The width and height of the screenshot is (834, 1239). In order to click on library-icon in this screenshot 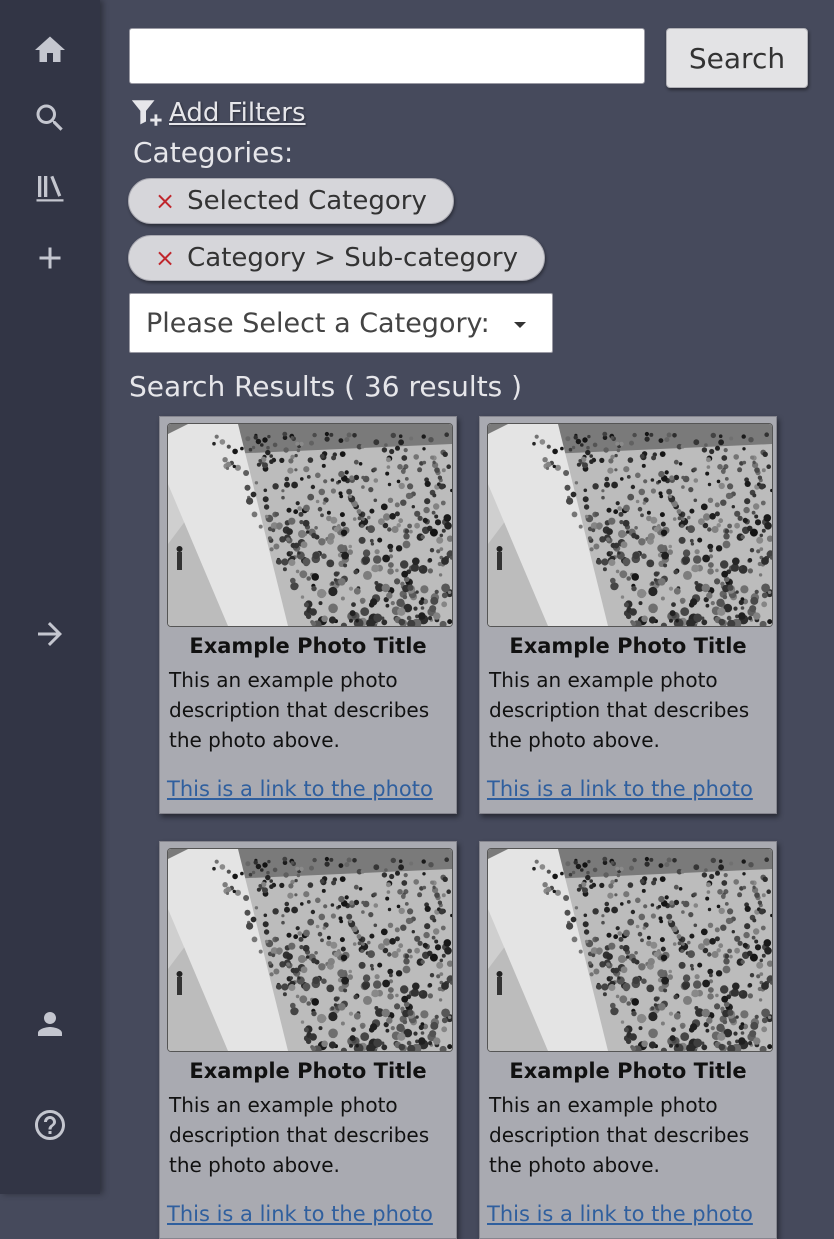, I will do `click(50, 188)`.